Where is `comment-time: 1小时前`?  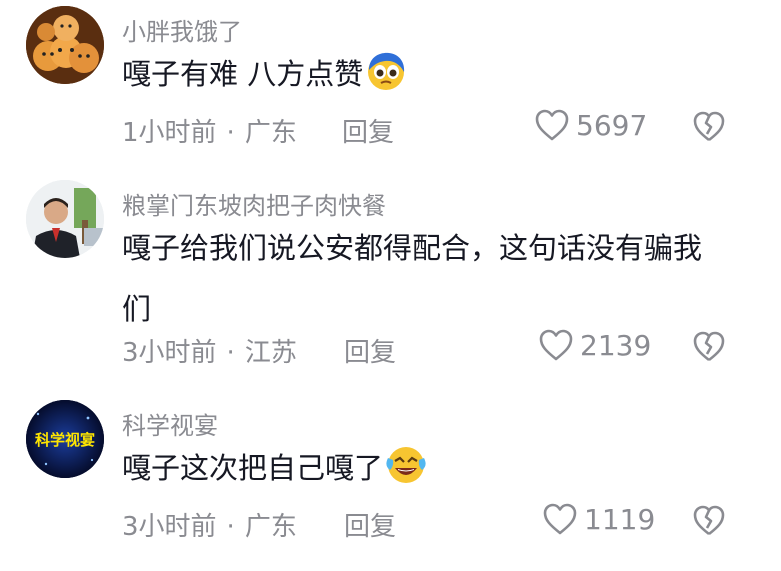 comment-time: 1小时前 is located at coordinates (169, 133).